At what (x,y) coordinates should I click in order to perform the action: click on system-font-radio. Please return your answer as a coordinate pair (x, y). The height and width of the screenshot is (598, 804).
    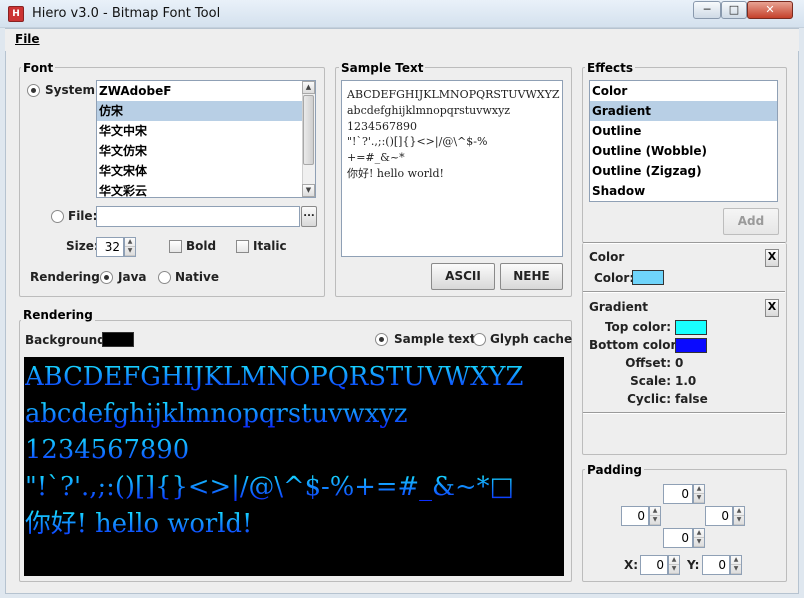
    Looking at the image, I should click on (33, 90).